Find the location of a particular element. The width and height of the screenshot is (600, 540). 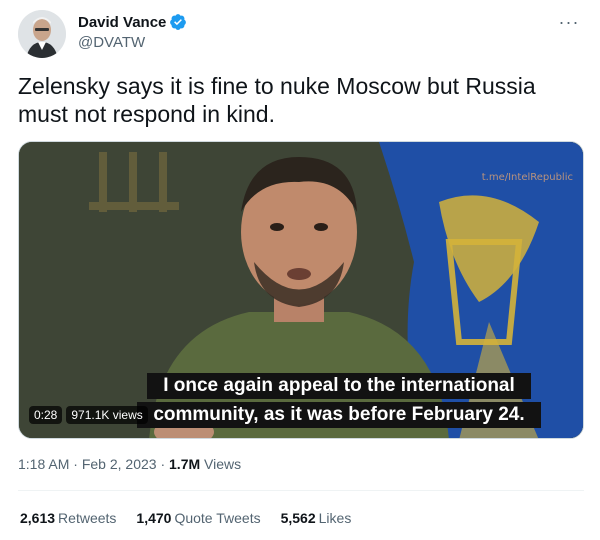

quotes-label: Quote Tweets is located at coordinates (217, 518).